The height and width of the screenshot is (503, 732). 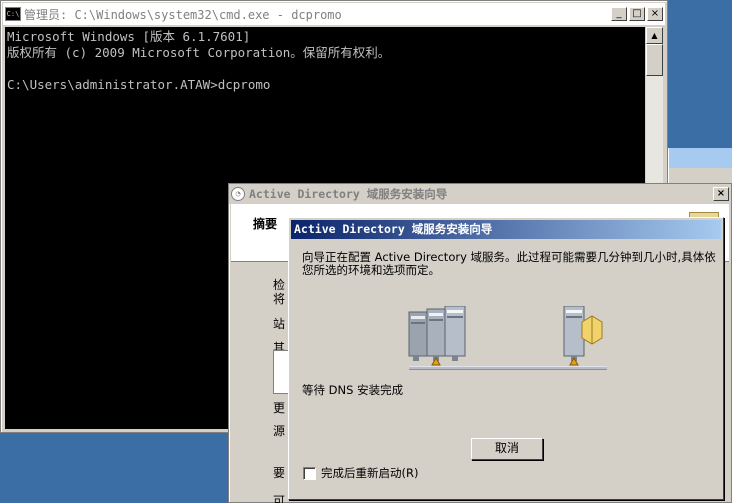 I want to click on minimize-button: _, so click(x=619, y=14).